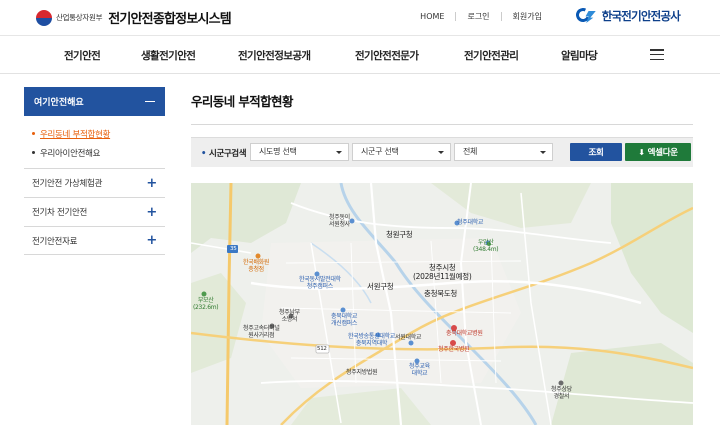 The height and width of the screenshot is (425, 720). I want to click on map-label: 청주남부 소방서, so click(289, 316).